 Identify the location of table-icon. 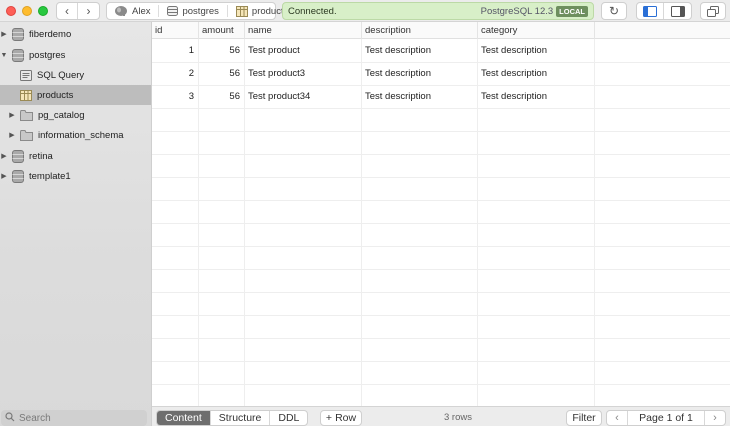
(241, 11).